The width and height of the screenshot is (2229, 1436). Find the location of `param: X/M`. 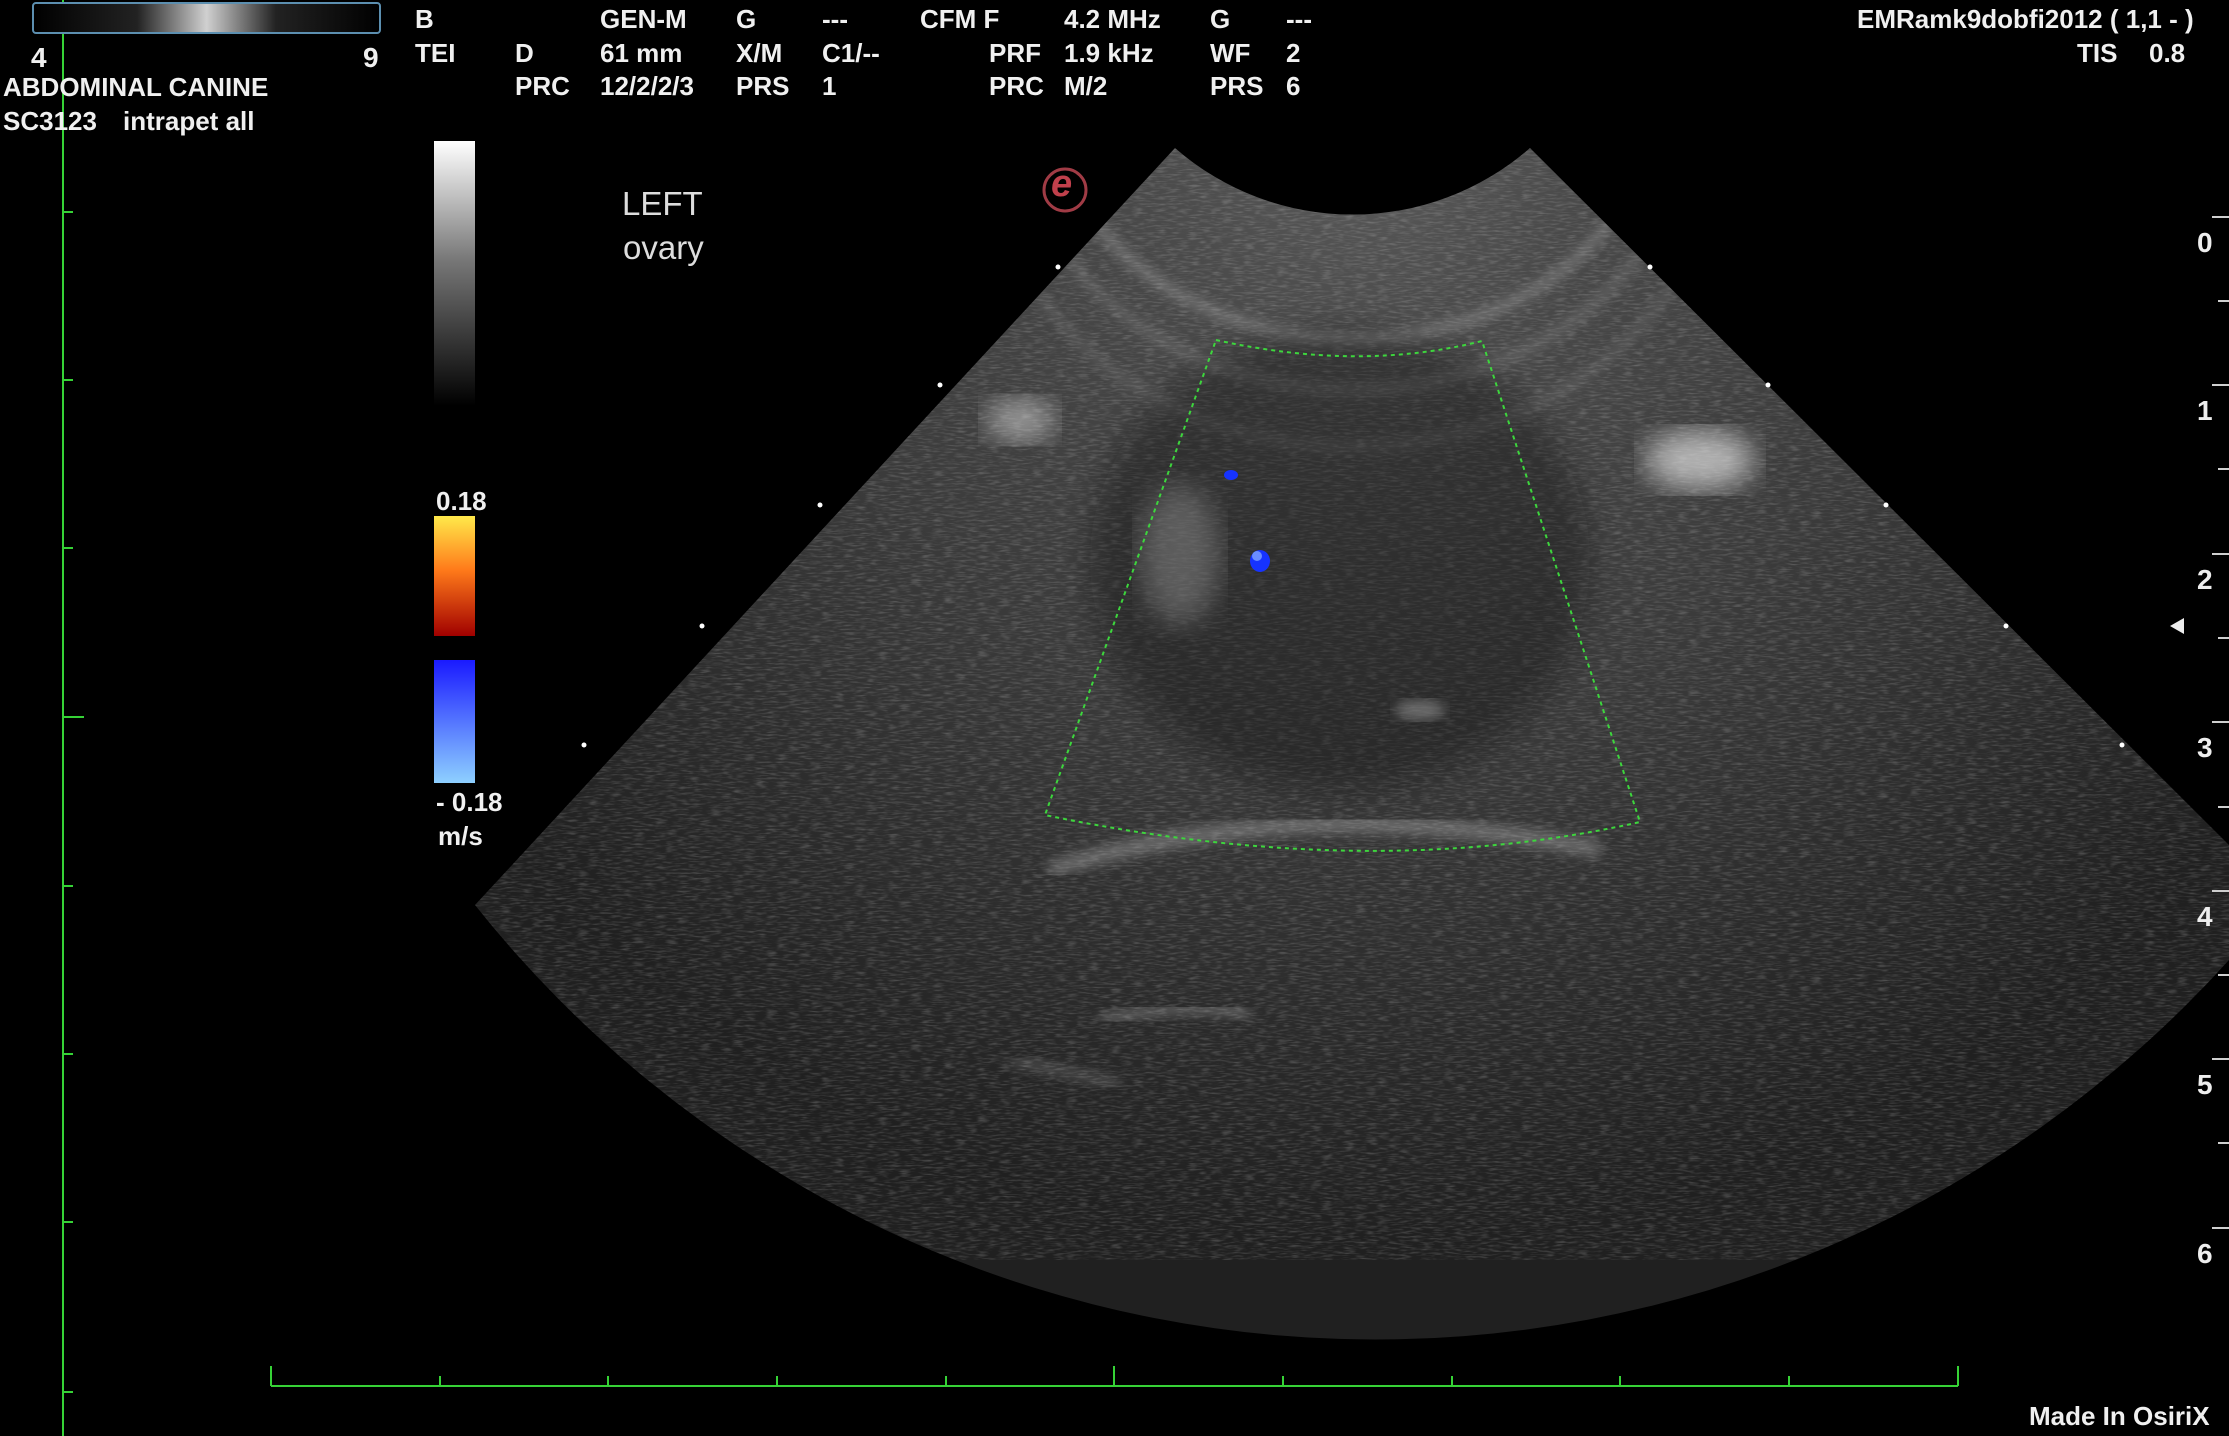

param: X/M is located at coordinates (759, 53).